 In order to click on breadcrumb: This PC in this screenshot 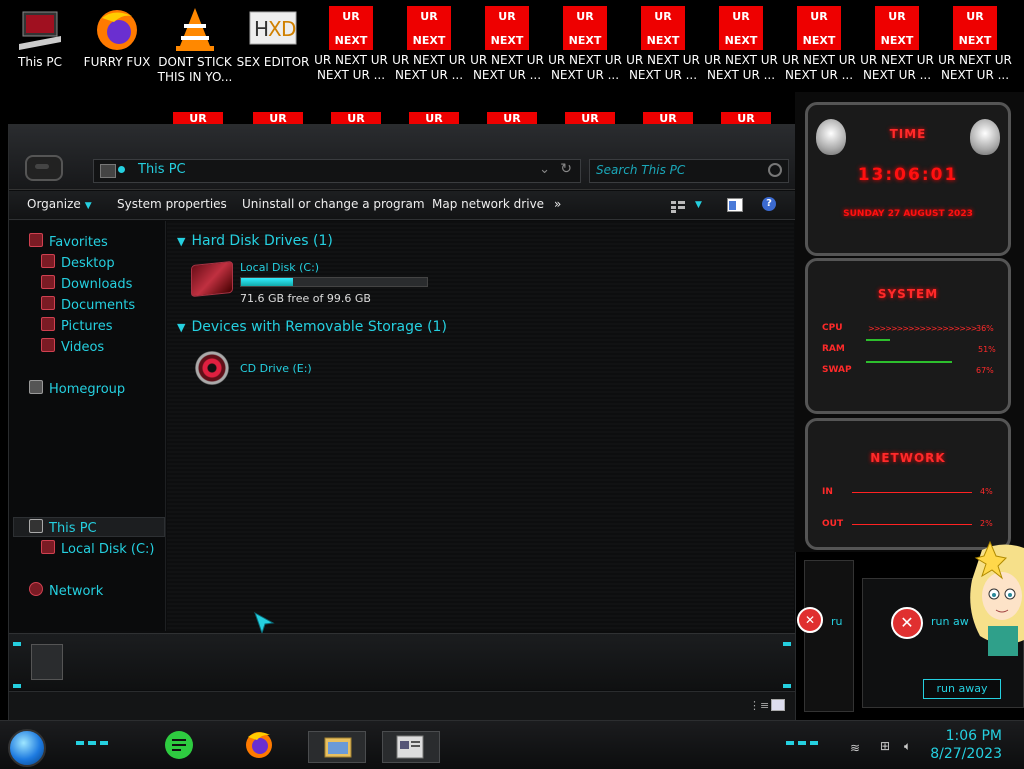, I will do `click(162, 169)`.